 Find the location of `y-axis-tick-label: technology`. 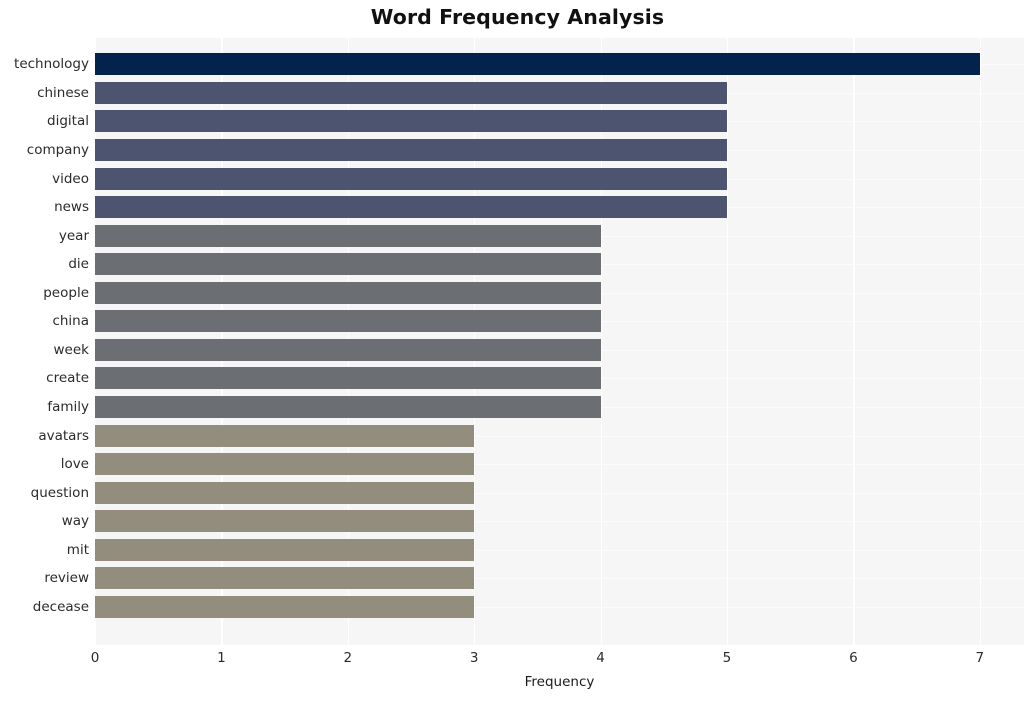

y-axis-tick-label: technology is located at coordinates (51, 64).